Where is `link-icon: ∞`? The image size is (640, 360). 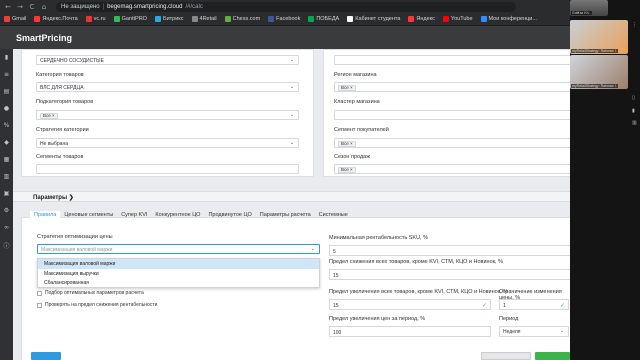
link-icon: ∞ is located at coordinates (6, 227).